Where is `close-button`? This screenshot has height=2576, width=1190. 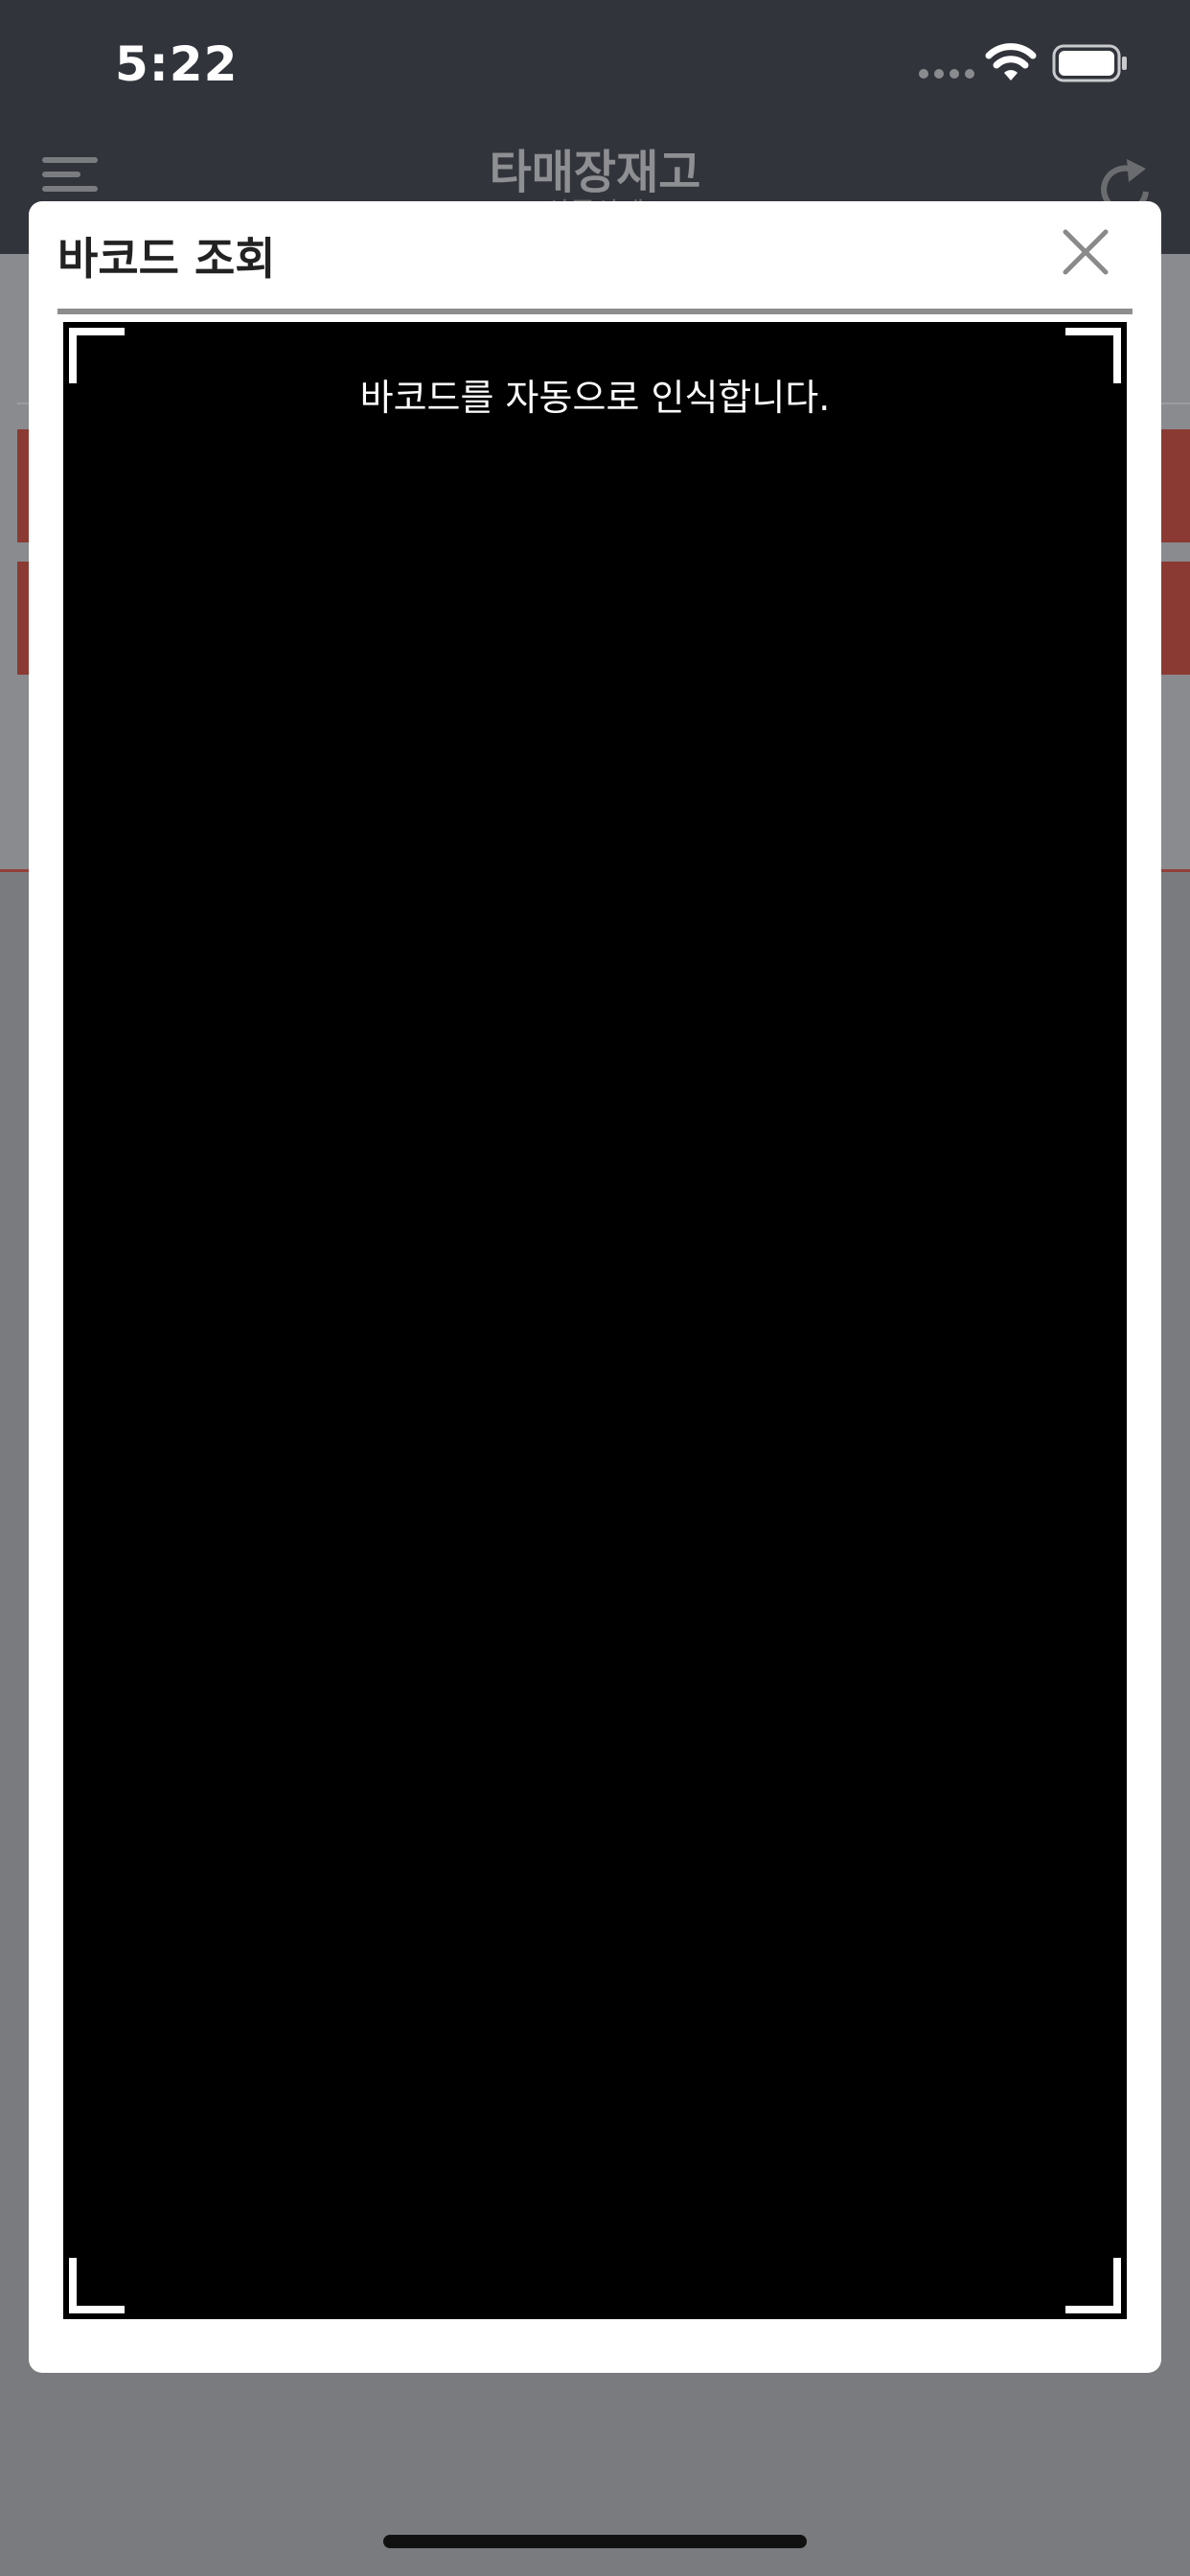 close-button is located at coordinates (1085, 252).